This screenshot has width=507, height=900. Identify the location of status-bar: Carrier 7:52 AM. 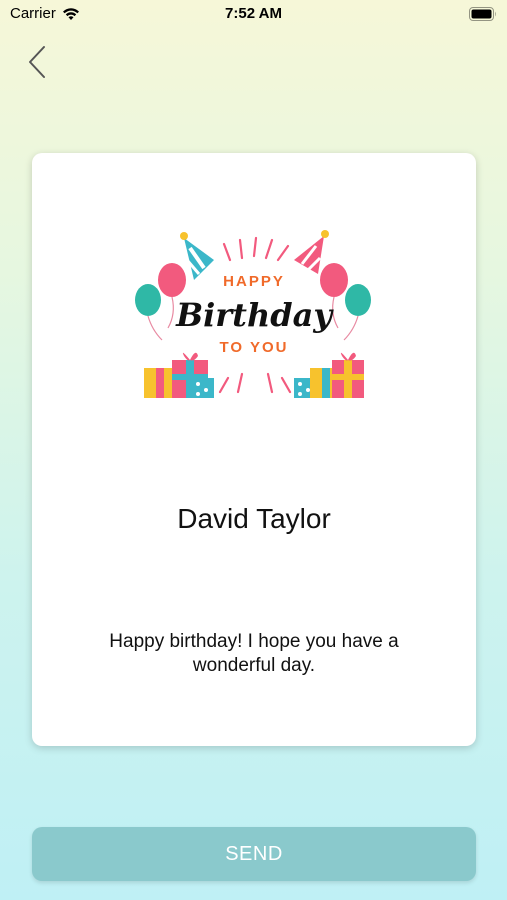
(253, 15).